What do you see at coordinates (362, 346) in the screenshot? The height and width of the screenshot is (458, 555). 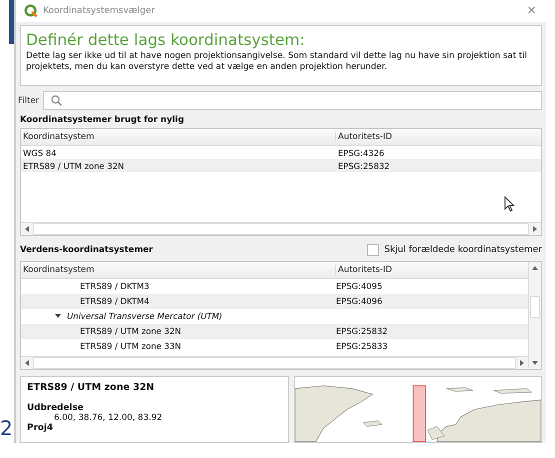 I see `table-cell-text: EPSG:25833` at bounding box center [362, 346].